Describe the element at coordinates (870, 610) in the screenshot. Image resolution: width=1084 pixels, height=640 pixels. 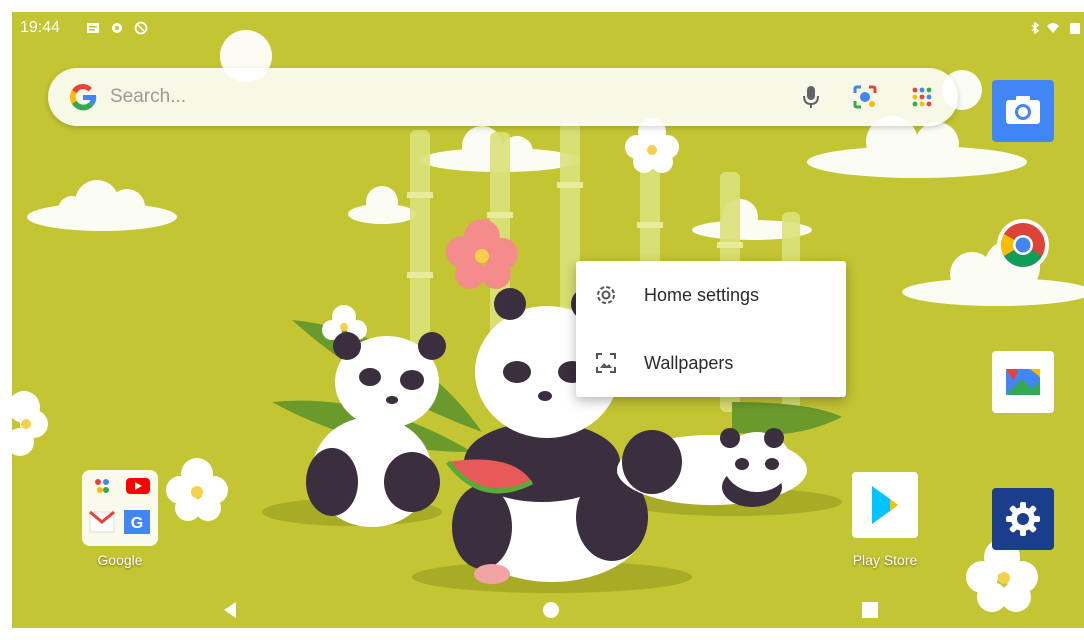
I see `recents-button` at that location.